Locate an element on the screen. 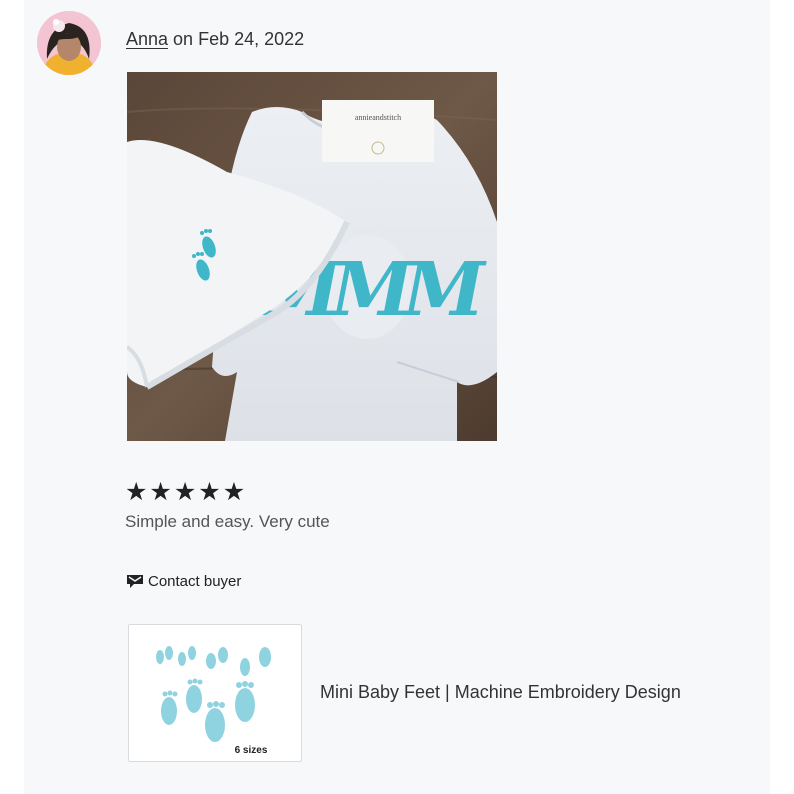  reviewer-name-link: Anna is located at coordinates (147, 39).